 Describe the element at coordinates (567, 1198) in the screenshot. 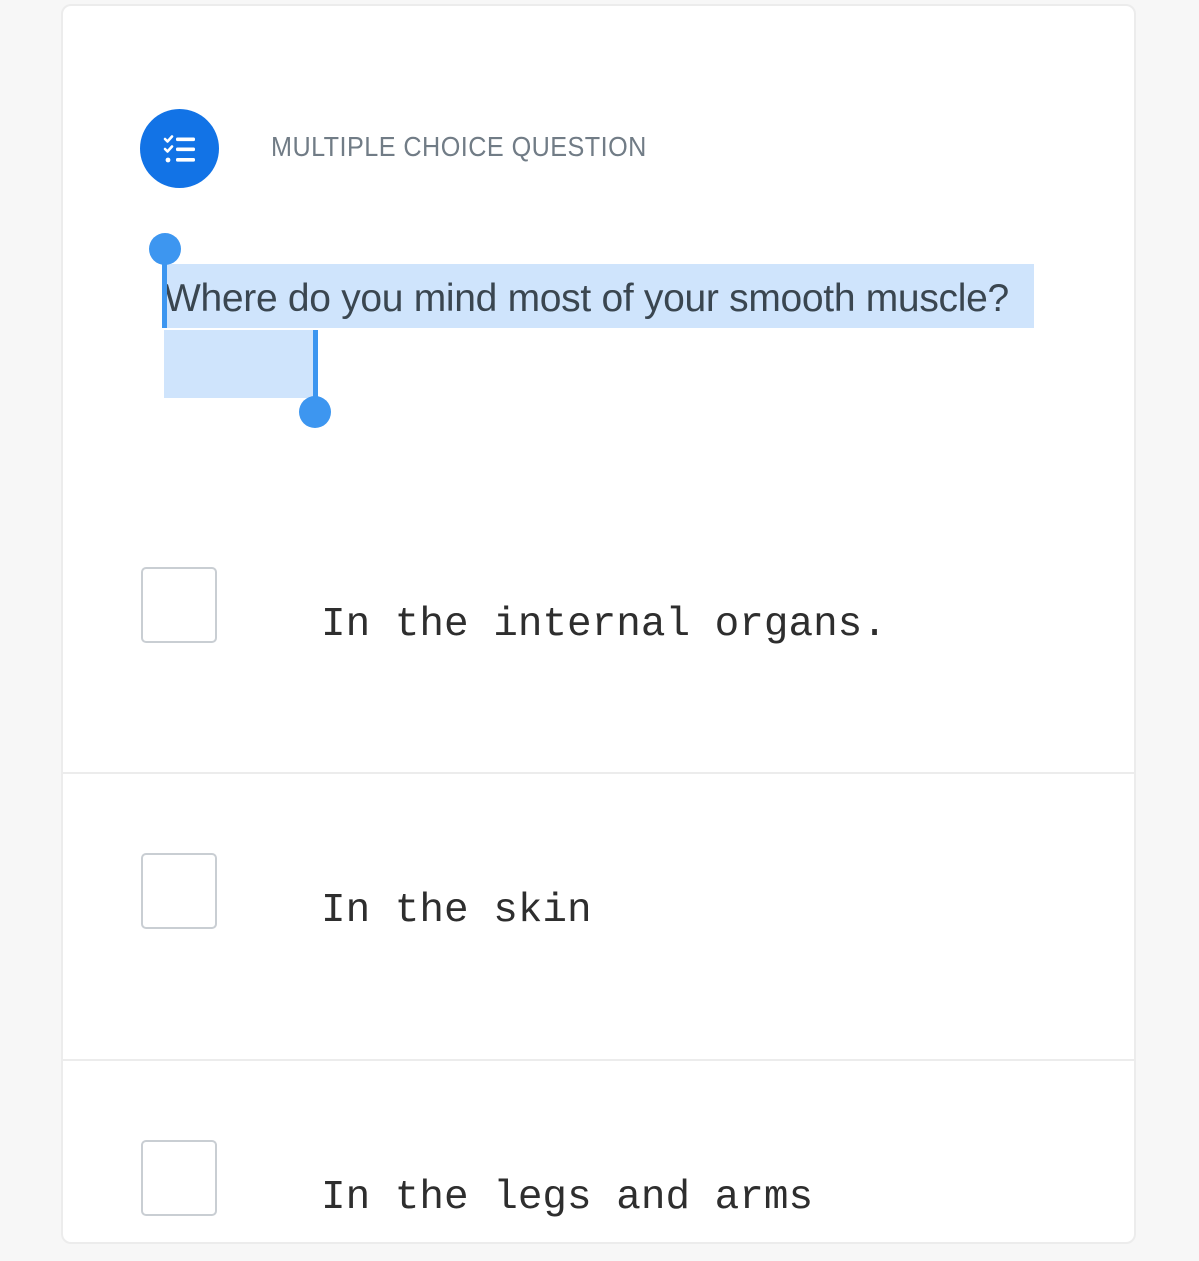

I see `option-label: In the legs and arms` at that location.